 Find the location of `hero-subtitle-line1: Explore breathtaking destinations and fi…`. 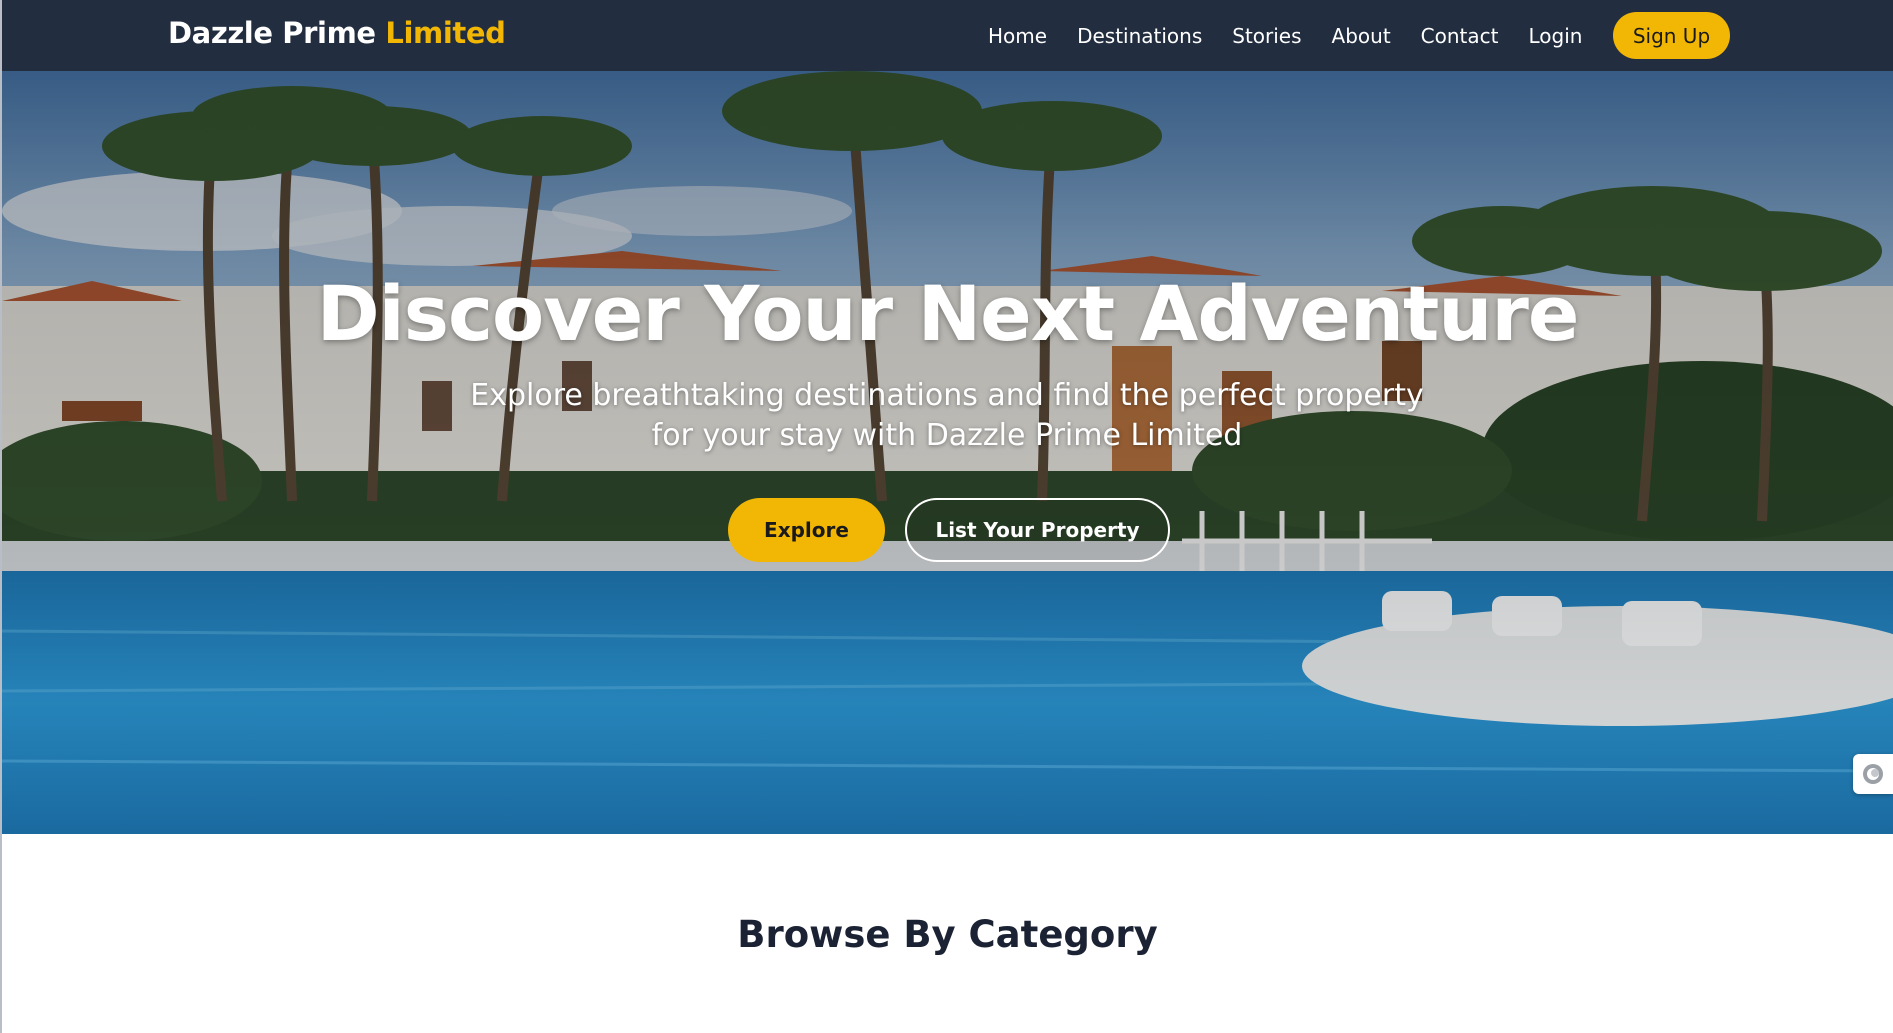

hero-subtitle-line1: Explore breathtaking destinations and fi… is located at coordinates (947, 395).